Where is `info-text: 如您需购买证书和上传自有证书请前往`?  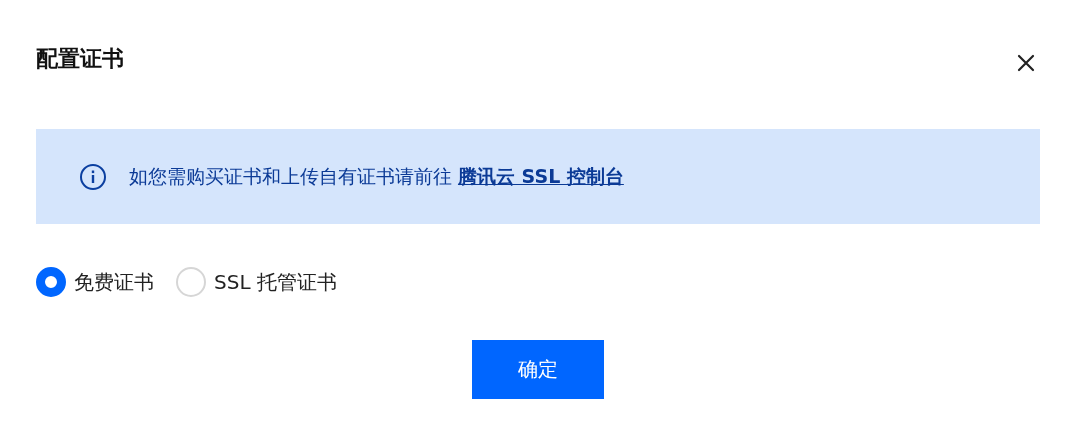 info-text: 如您需购买证书和上传自有证书请前往 is located at coordinates (290, 176).